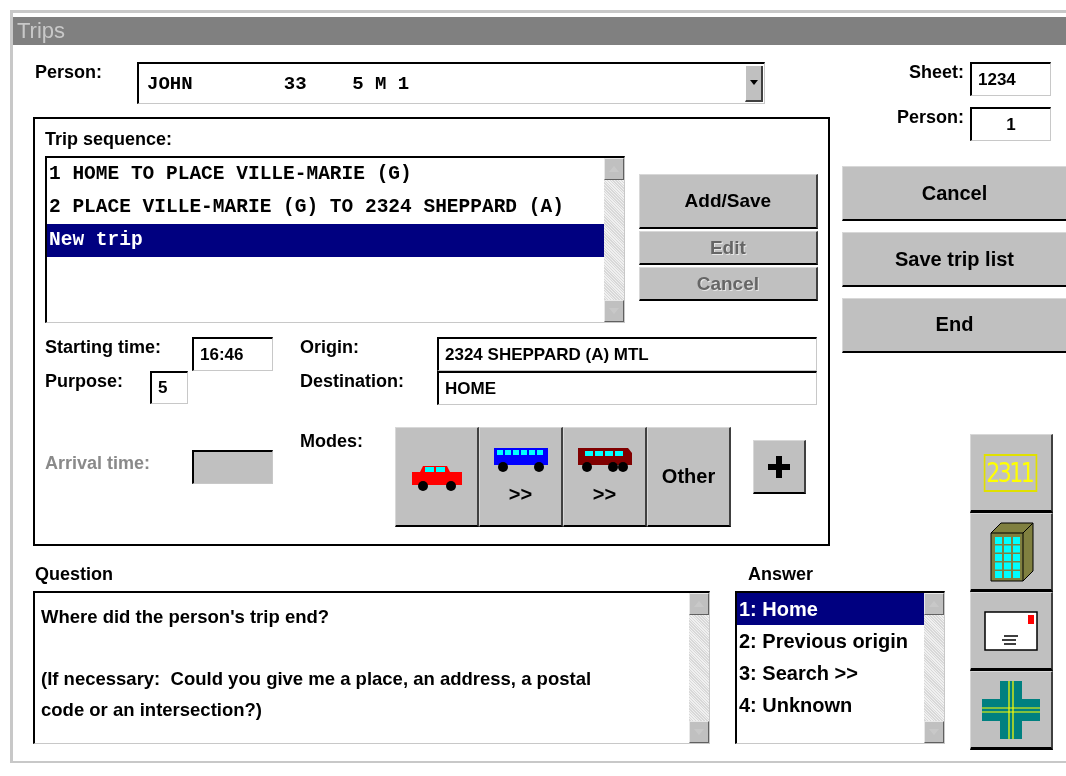 This screenshot has height=776, width=1066. I want to click on side-action-button: Cancel, so click(954, 193).